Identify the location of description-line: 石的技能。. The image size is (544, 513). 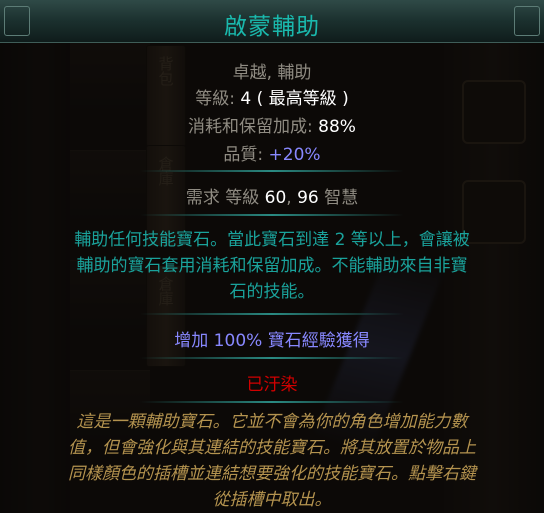
(272, 292).